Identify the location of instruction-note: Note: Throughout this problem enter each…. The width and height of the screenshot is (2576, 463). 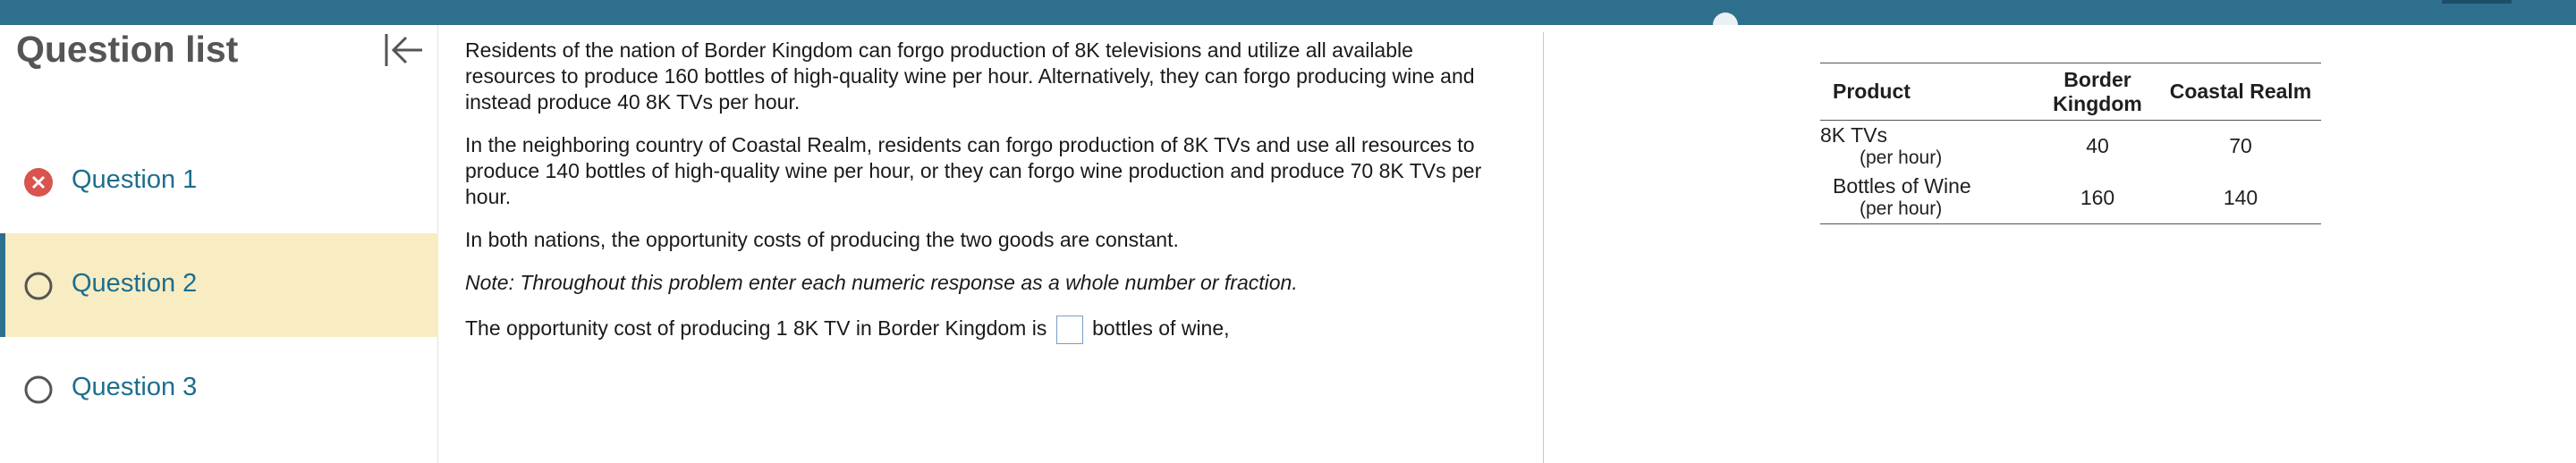
(881, 282).